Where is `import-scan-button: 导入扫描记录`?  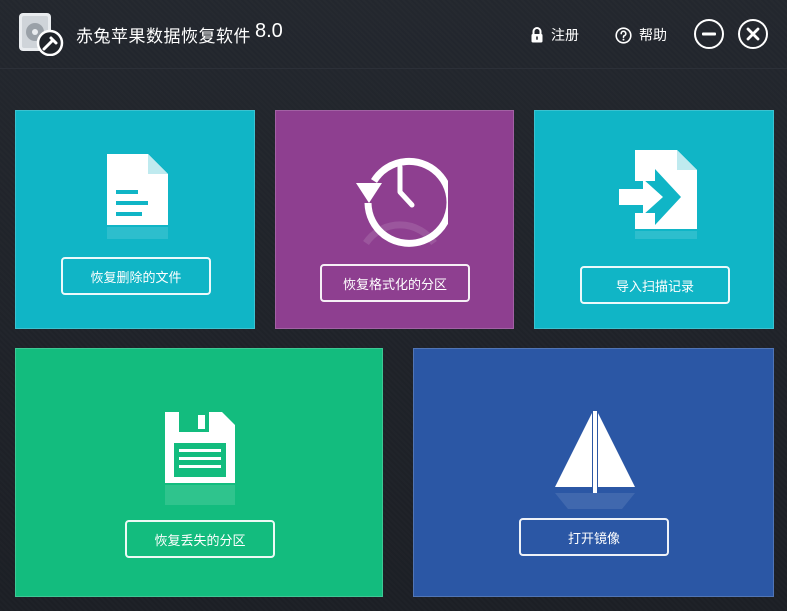
import-scan-button: 导入扫描记录 is located at coordinates (655, 285).